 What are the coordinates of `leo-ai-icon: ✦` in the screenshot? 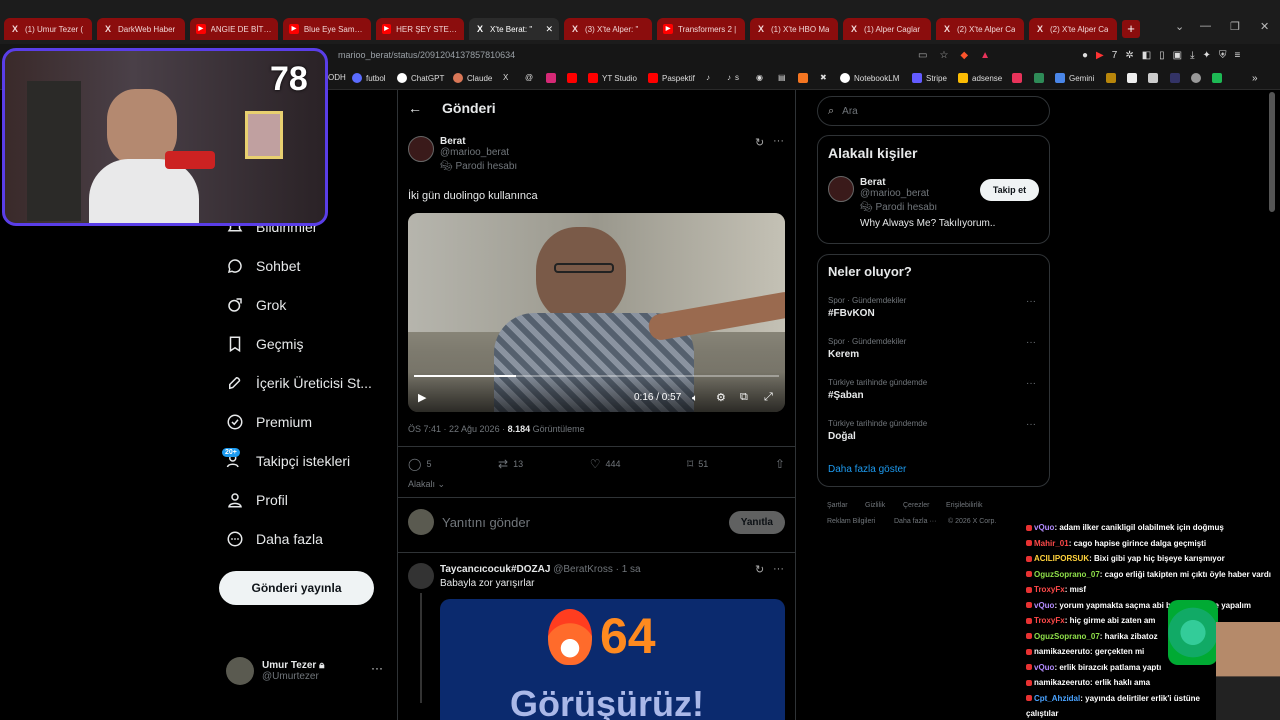 It's located at (1207, 55).